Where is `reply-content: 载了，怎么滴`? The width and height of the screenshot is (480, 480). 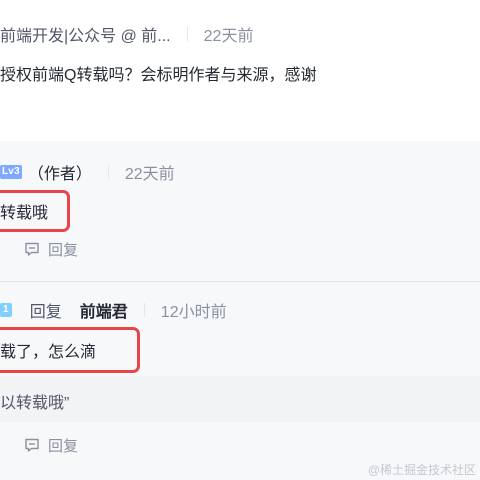
reply-content: 载了，怎么滴 is located at coordinates (48, 352).